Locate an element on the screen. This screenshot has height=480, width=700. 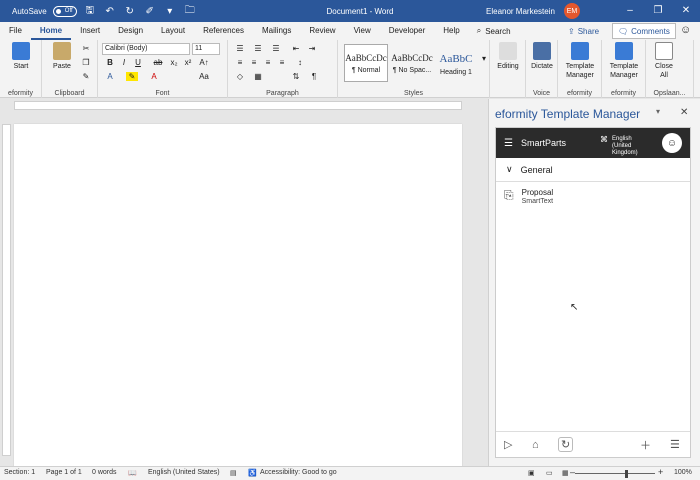
format-icon: ✐ is located at coordinates (150, 11).